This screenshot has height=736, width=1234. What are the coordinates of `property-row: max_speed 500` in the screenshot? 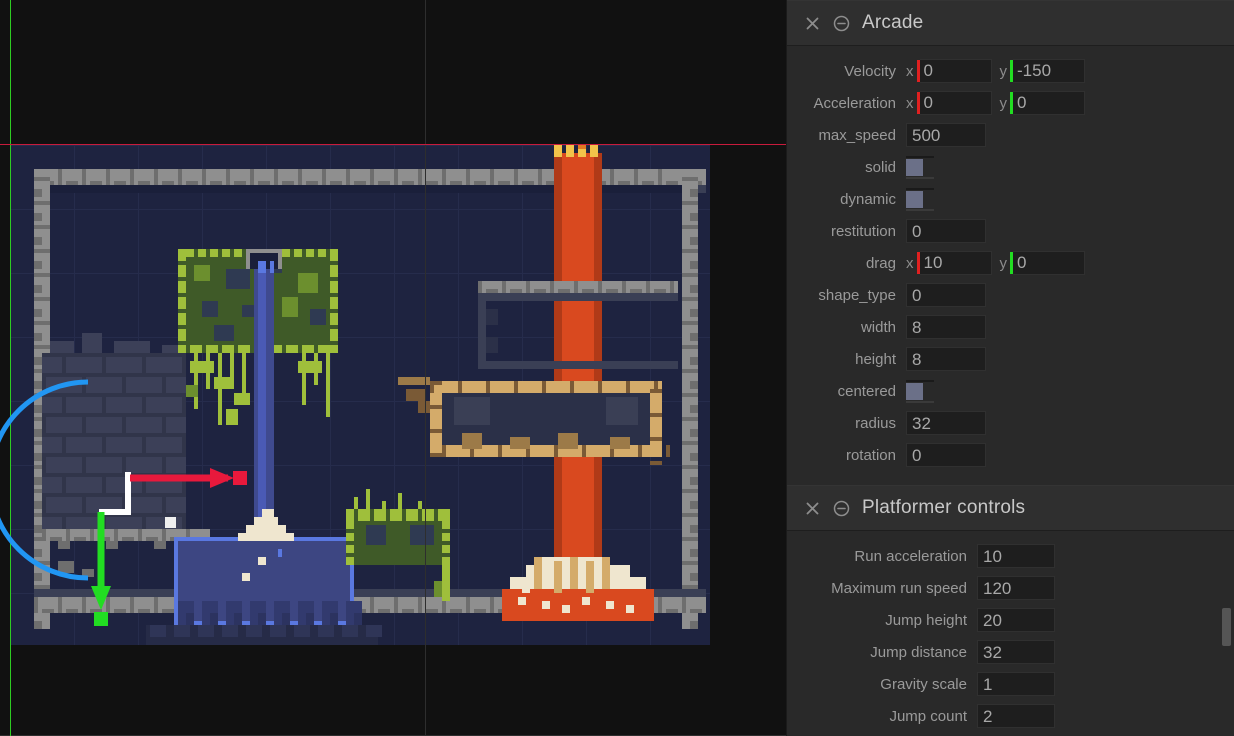 It's located at (1010, 135).